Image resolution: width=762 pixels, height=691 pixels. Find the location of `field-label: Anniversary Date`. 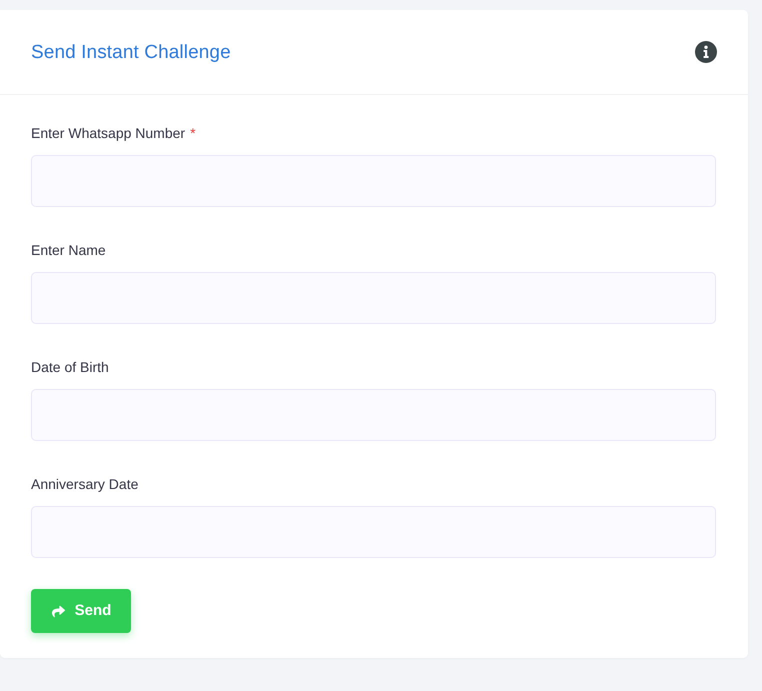

field-label: Anniversary Date is located at coordinates (85, 484).